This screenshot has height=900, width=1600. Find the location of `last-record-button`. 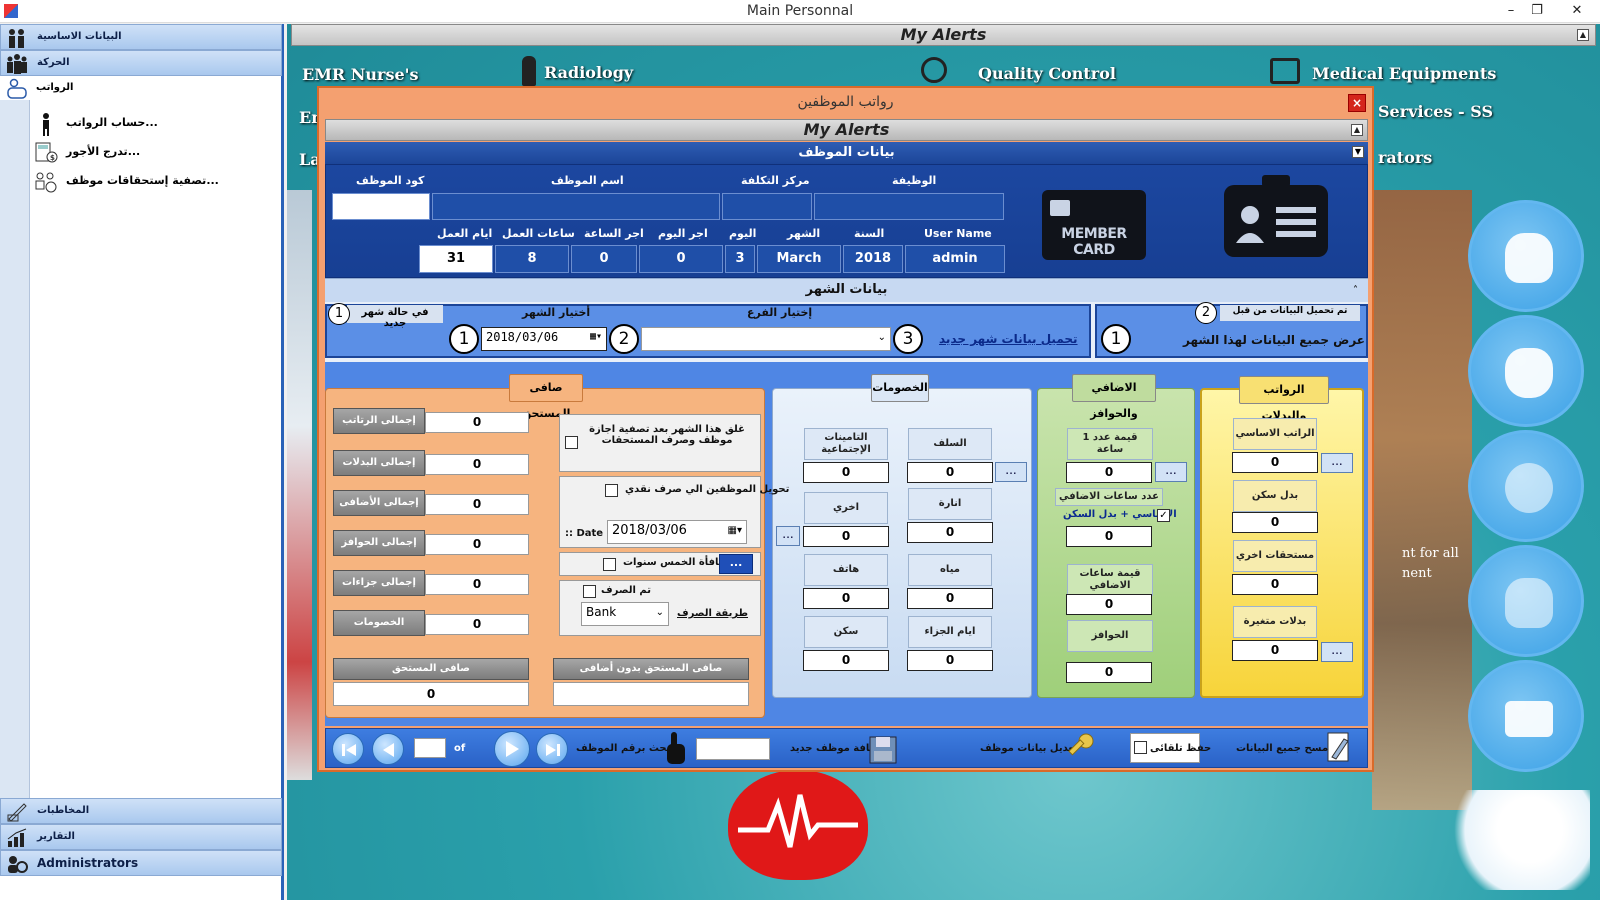

last-record-button is located at coordinates (552, 749).